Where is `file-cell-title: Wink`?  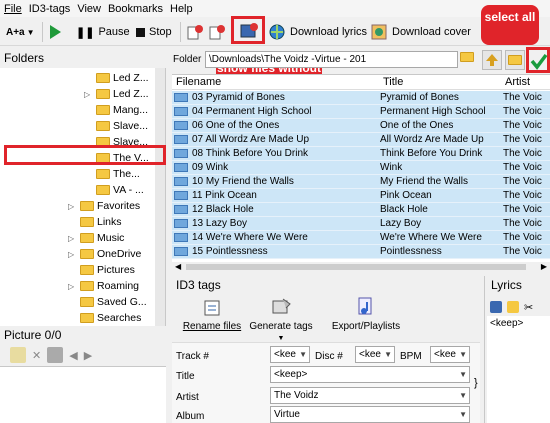 file-cell-title: Wink is located at coordinates (391, 167).